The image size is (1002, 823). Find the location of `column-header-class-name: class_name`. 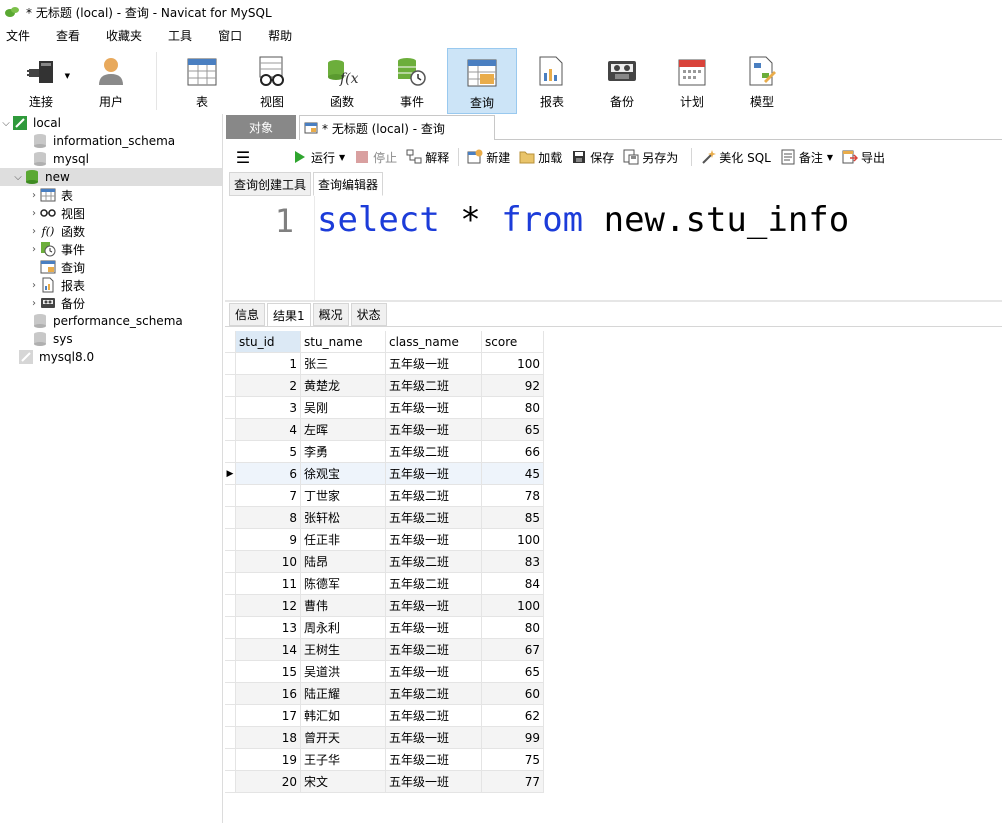

column-header-class-name: class_name is located at coordinates (434, 342).